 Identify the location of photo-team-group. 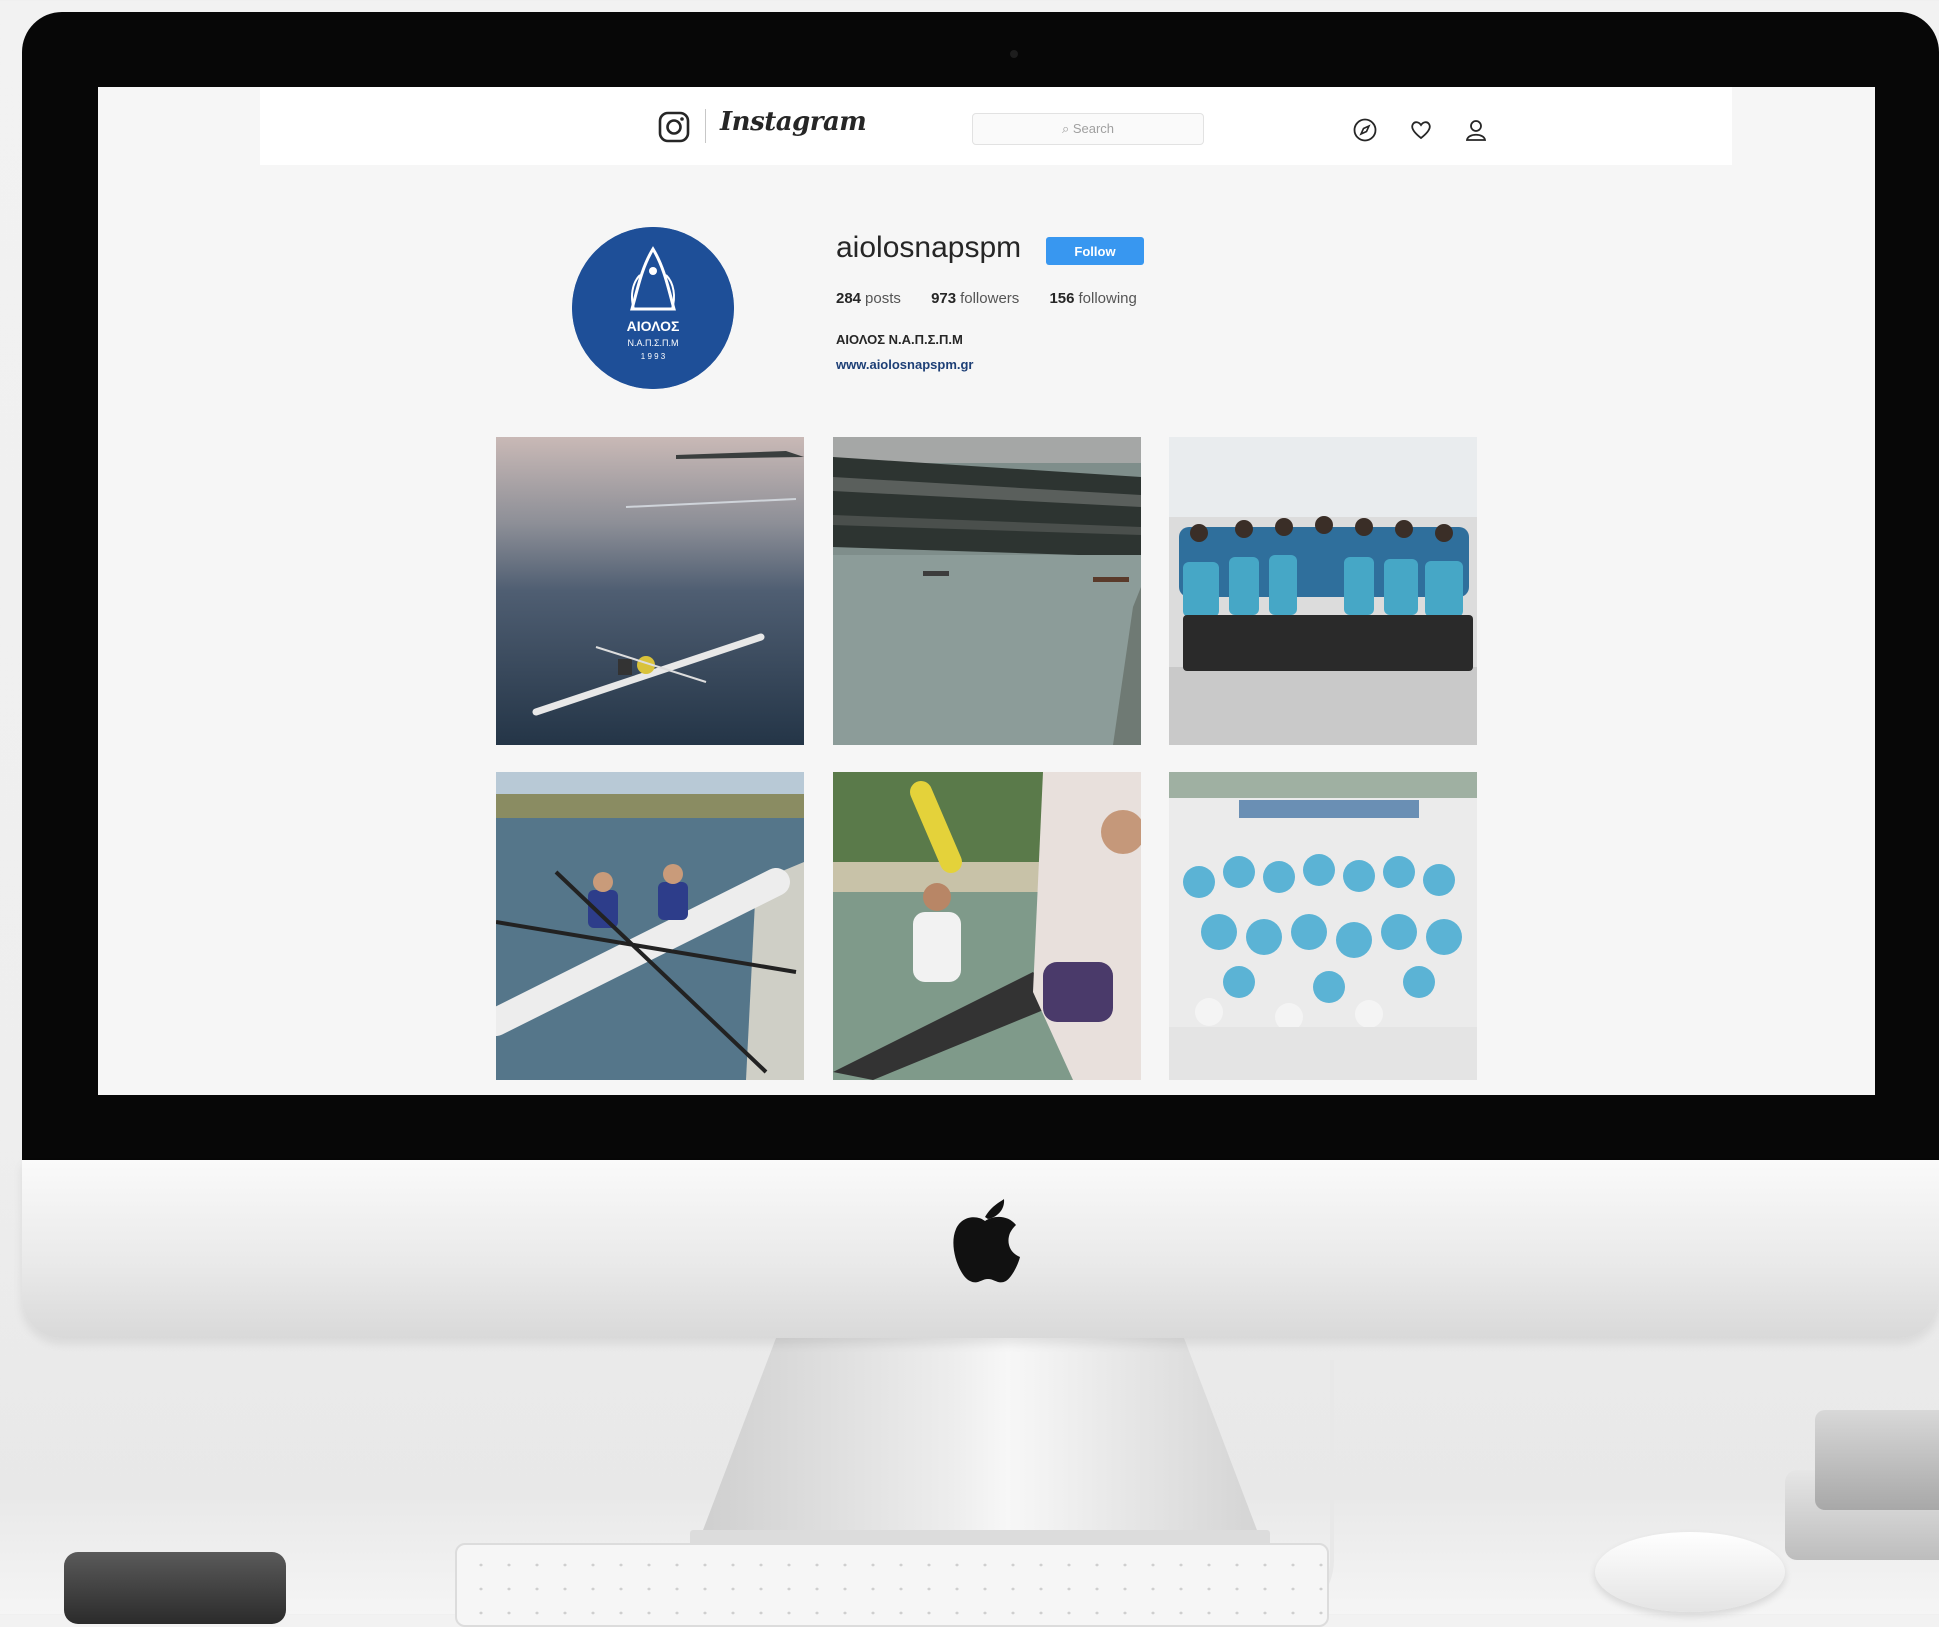
(1323, 591).